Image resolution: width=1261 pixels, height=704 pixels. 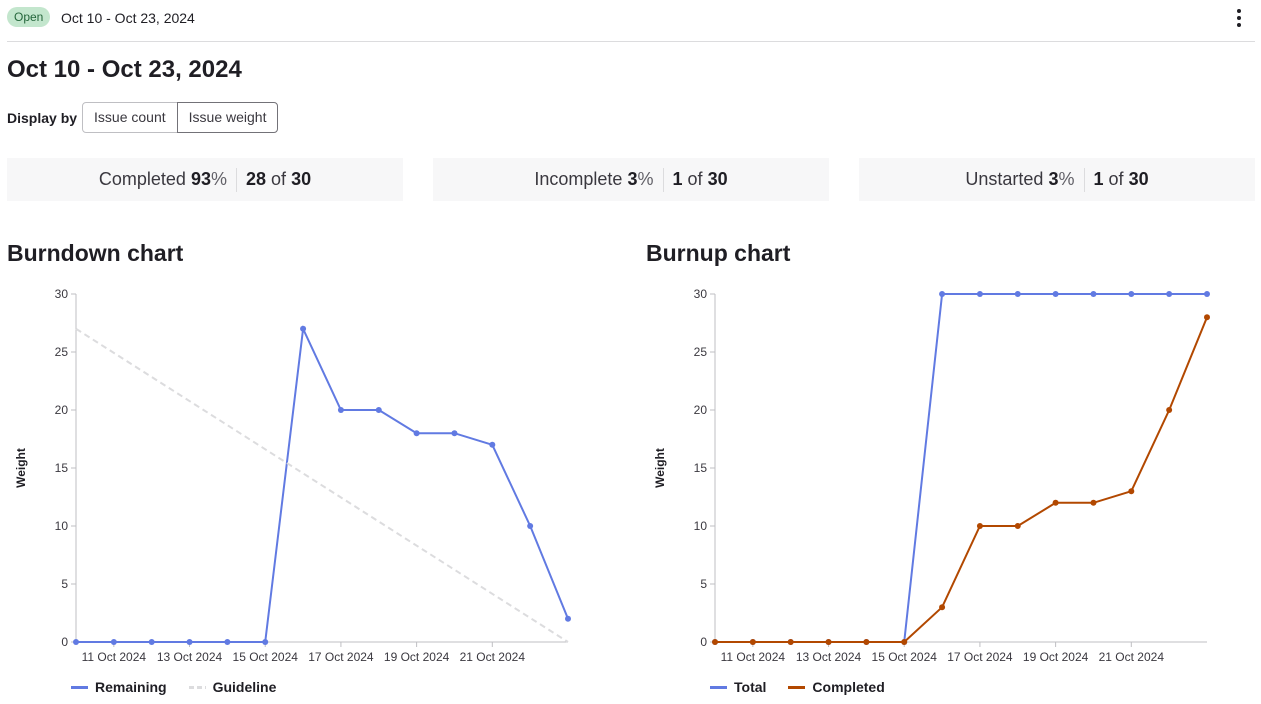 What do you see at coordinates (227, 117) in the screenshot?
I see `issue-weight-button: Issue weight` at bounding box center [227, 117].